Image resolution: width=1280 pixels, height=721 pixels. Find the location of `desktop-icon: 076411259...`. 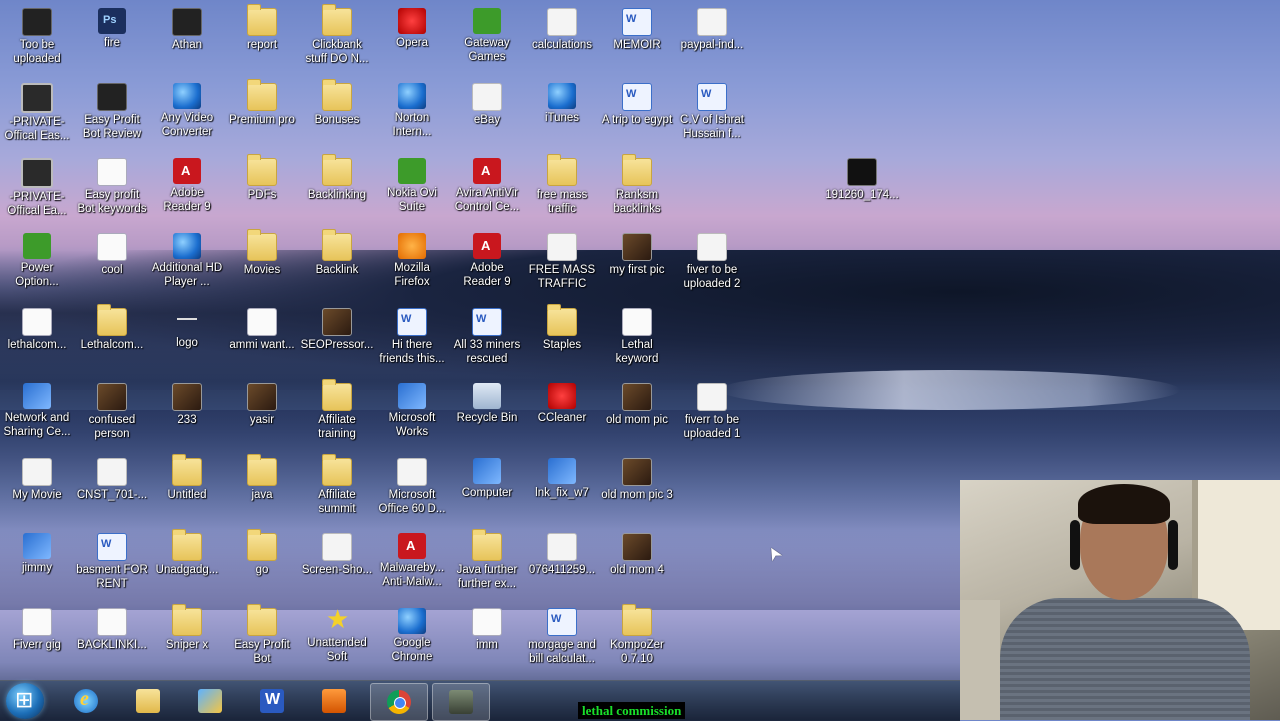

desktop-icon: 076411259... is located at coordinates (562, 553).